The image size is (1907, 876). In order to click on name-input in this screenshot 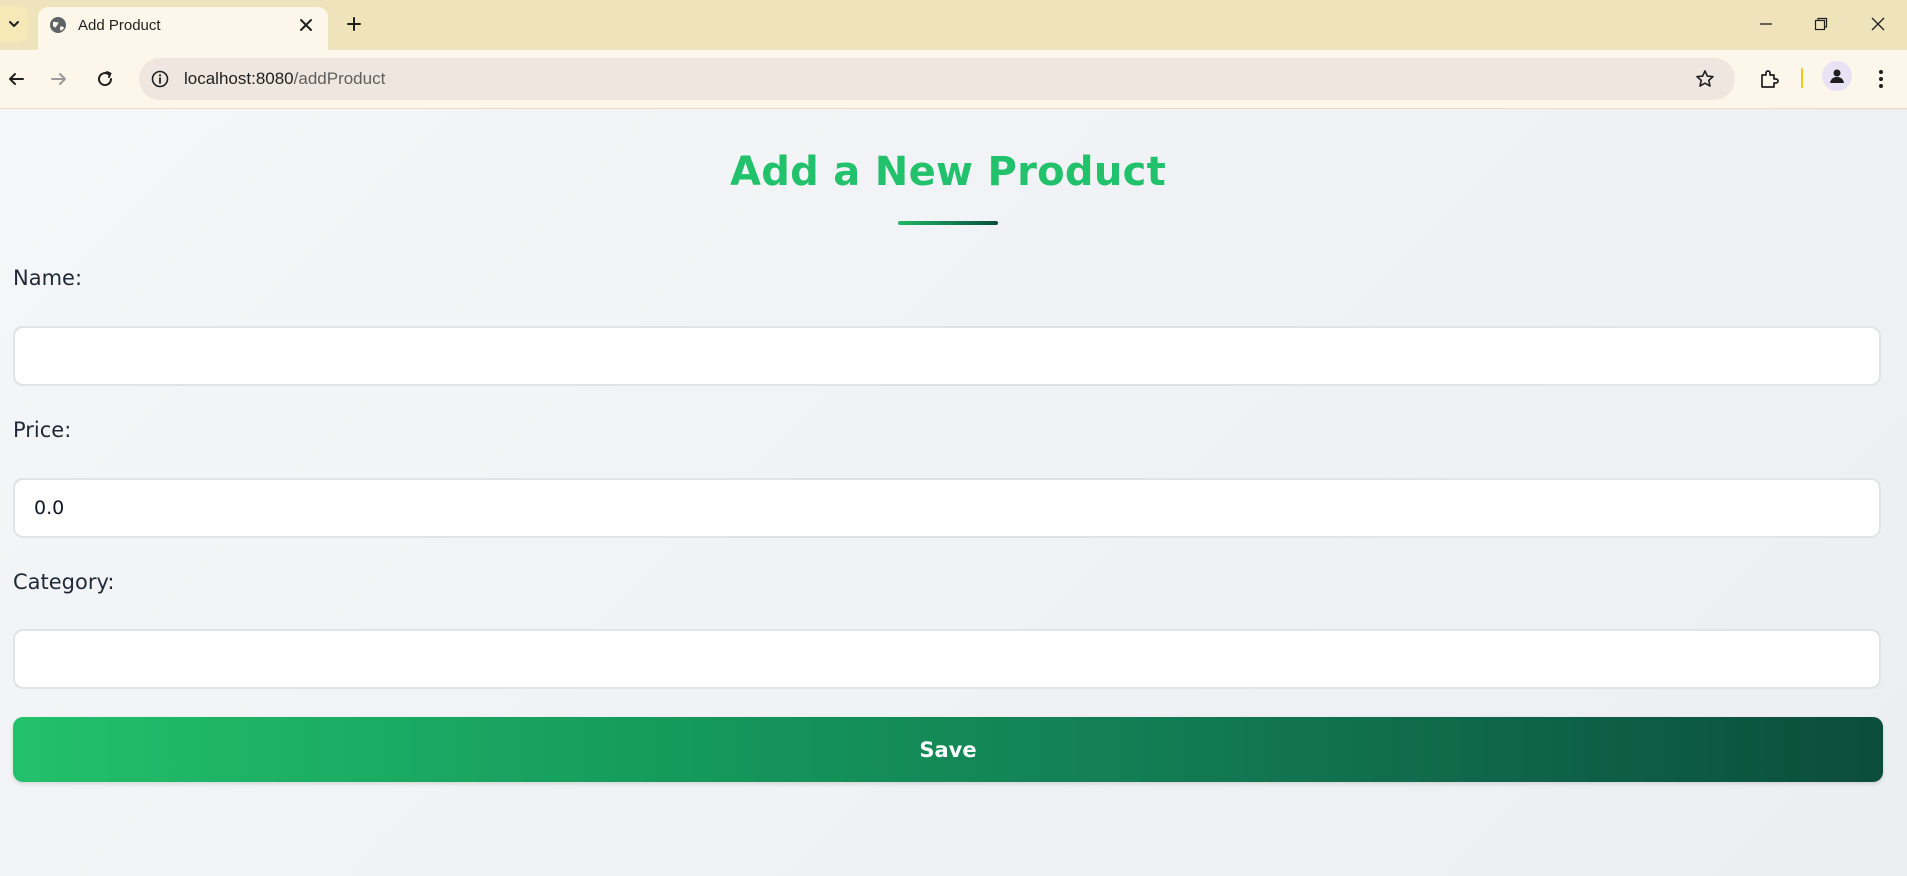, I will do `click(947, 356)`.